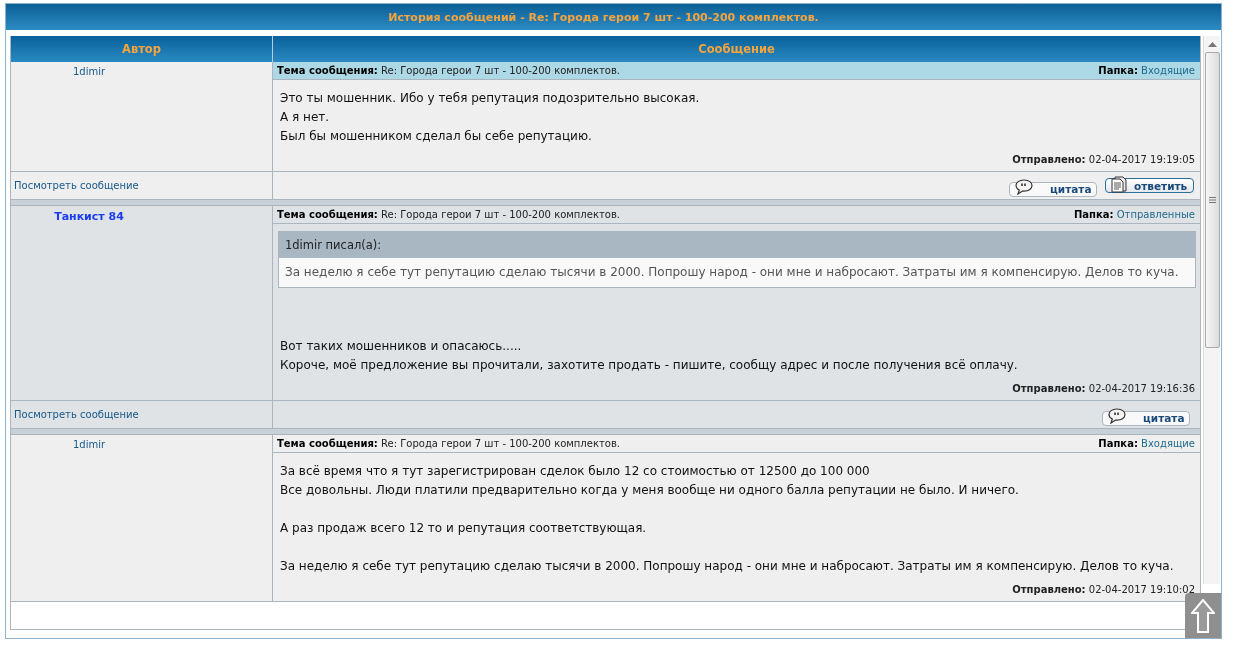  I want to click on message-text: Короче, моё предложение вы прочитали, захотите продать - пишите, сообщу адрес и после получения всё оплачу., so click(649, 365).